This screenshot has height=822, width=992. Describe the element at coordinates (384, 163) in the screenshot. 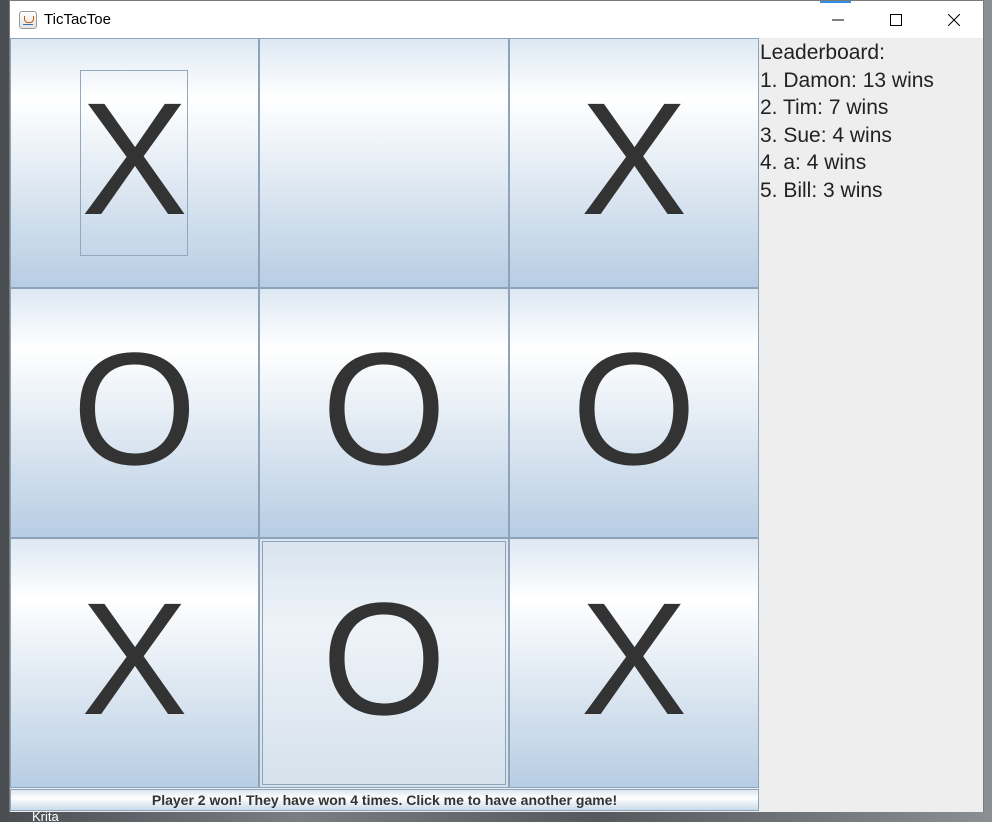

I see `cell-top-center` at that location.